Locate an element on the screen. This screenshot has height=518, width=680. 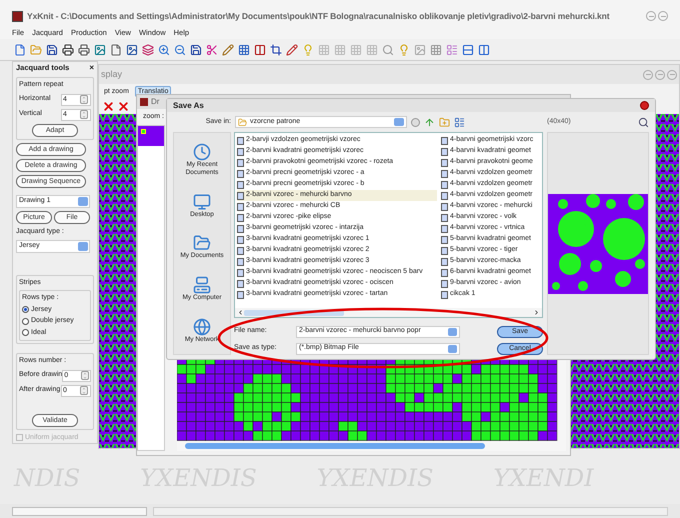
globe-icon is located at coordinates (202, 327).